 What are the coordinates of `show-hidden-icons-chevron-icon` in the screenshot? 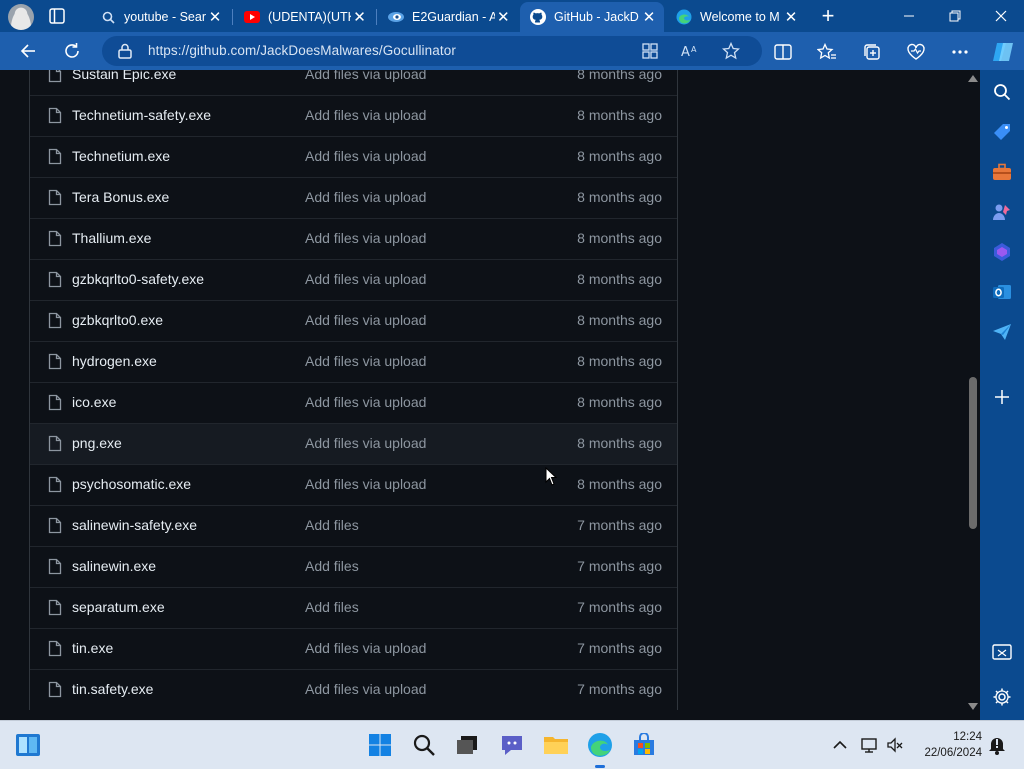 It's located at (840, 745).